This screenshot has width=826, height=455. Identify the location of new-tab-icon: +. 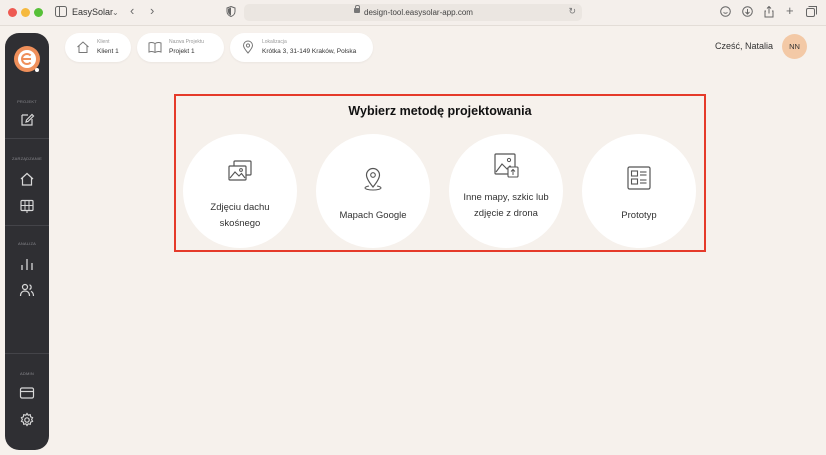
(790, 10).